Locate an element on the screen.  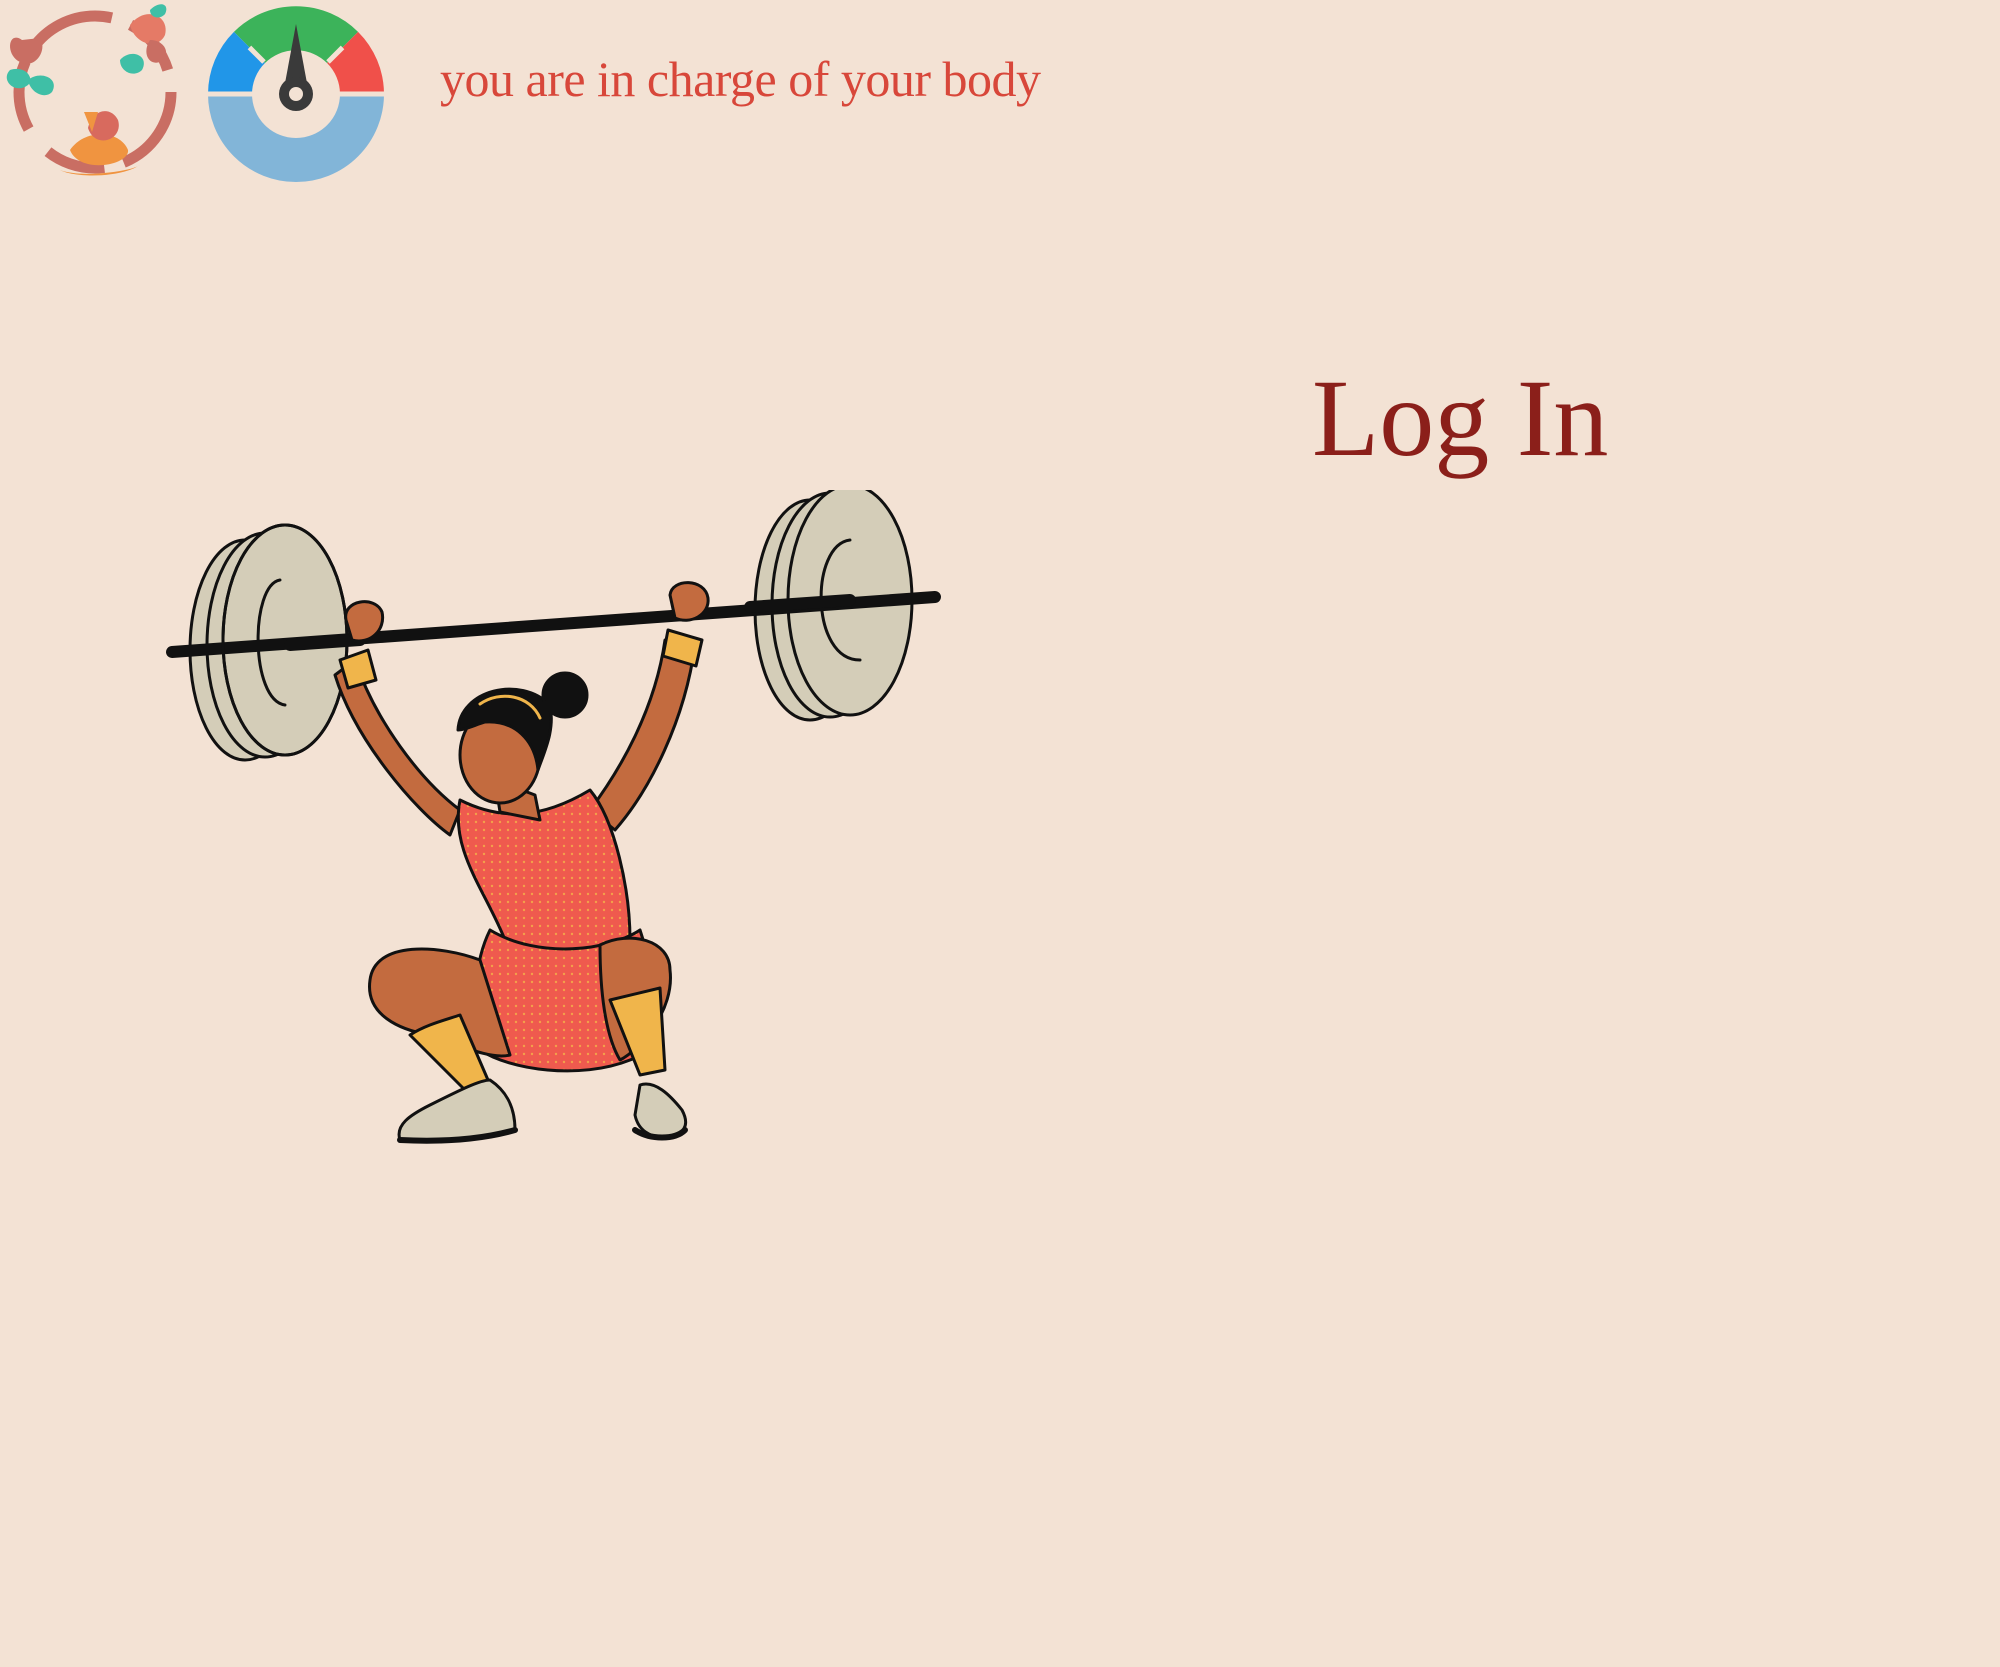
floral-wreath-icon is located at coordinates (91, 90).